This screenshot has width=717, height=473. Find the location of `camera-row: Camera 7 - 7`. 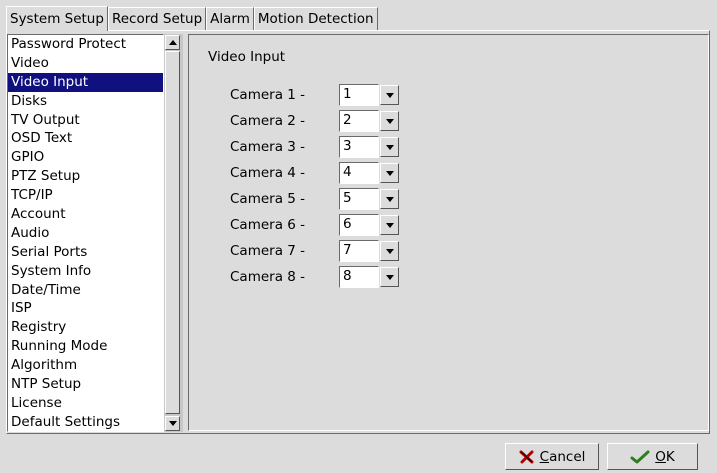

camera-row: Camera 7 - 7 is located at coordinates (330, 251).